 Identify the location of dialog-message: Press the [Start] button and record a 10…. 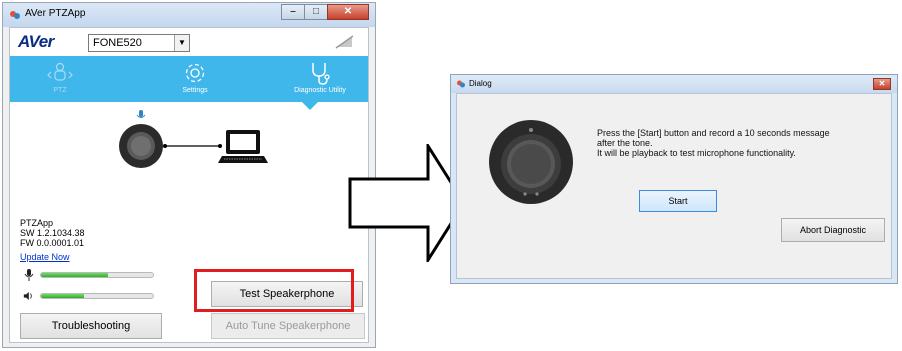
(742, 143).